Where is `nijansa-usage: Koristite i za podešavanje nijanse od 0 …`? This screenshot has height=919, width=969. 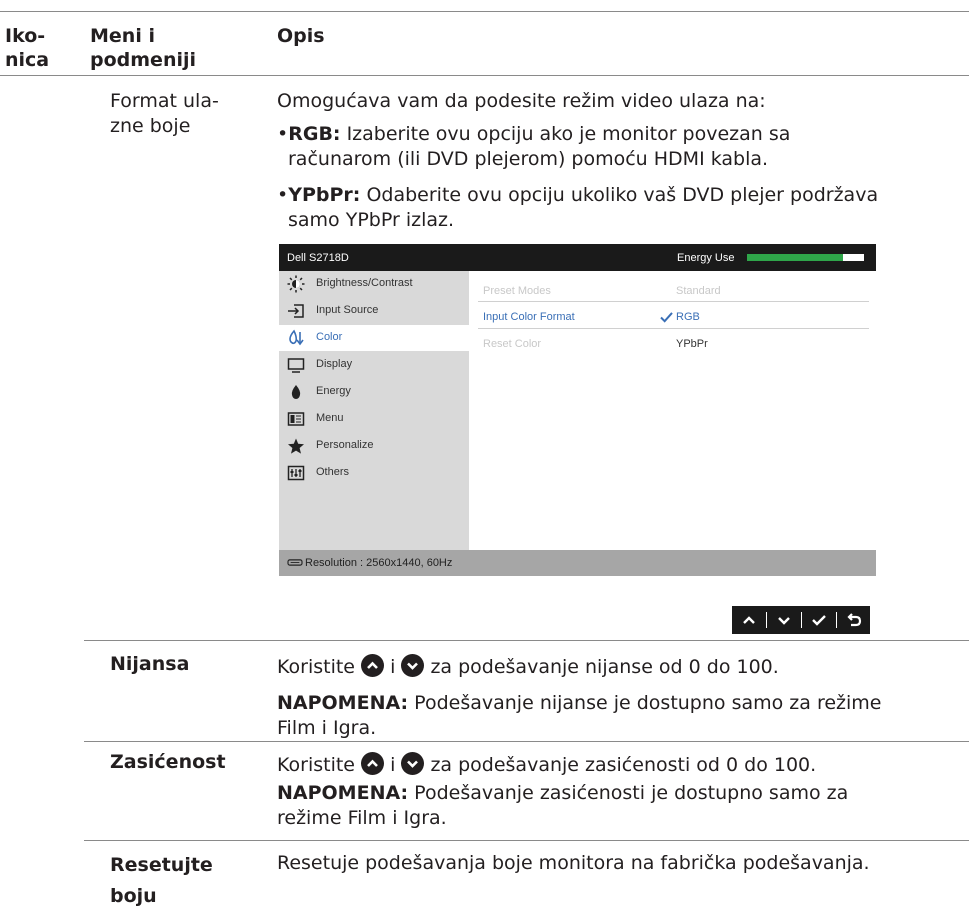 nijansa-usage: Koristite i za podešavanje nijanse od 0 … is located at coordinates (528, 667).